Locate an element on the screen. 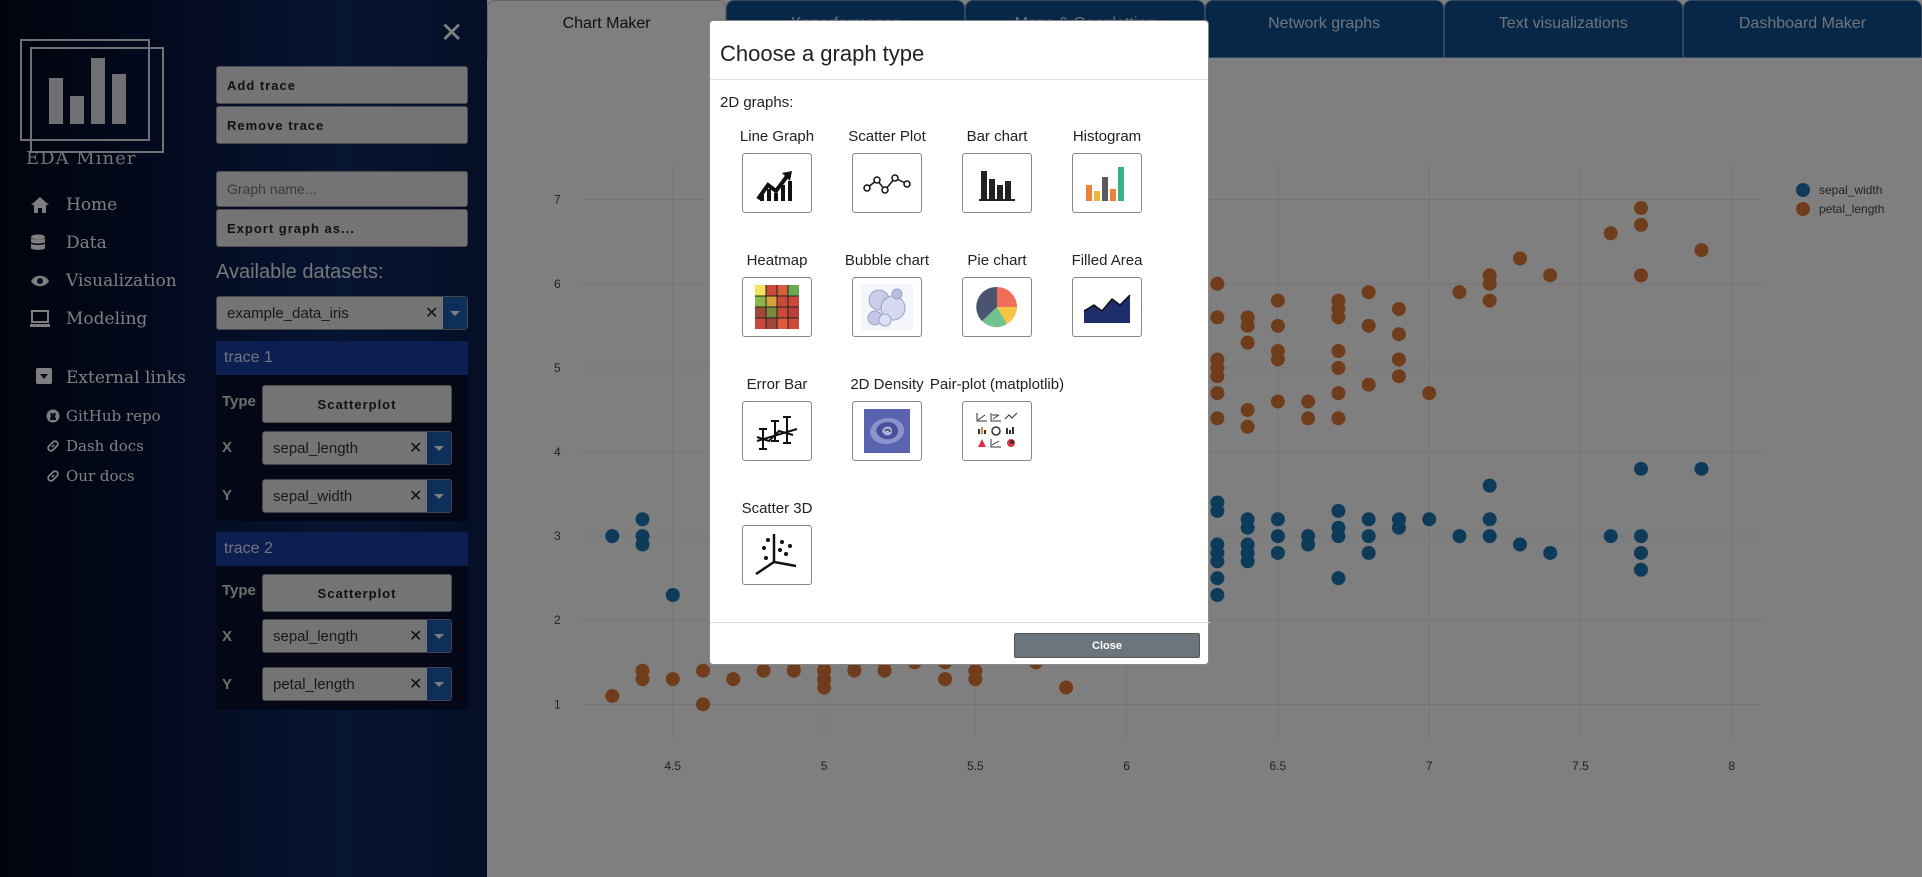 This screenshot has width=1922, height=877. graph-type-2d-density: 2D Density is located at coordinates (887, 438).